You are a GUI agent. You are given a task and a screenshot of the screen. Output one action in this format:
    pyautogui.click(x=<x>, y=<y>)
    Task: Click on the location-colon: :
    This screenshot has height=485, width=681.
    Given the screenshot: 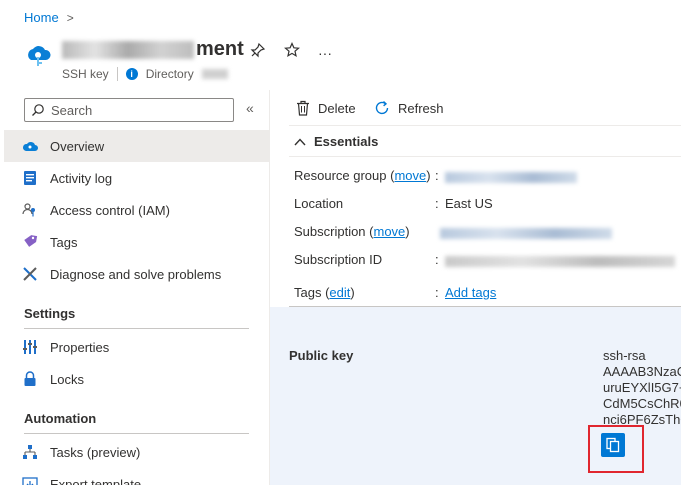 What is the action you would take?
    pyautogui.click(x=437, y=203)
    